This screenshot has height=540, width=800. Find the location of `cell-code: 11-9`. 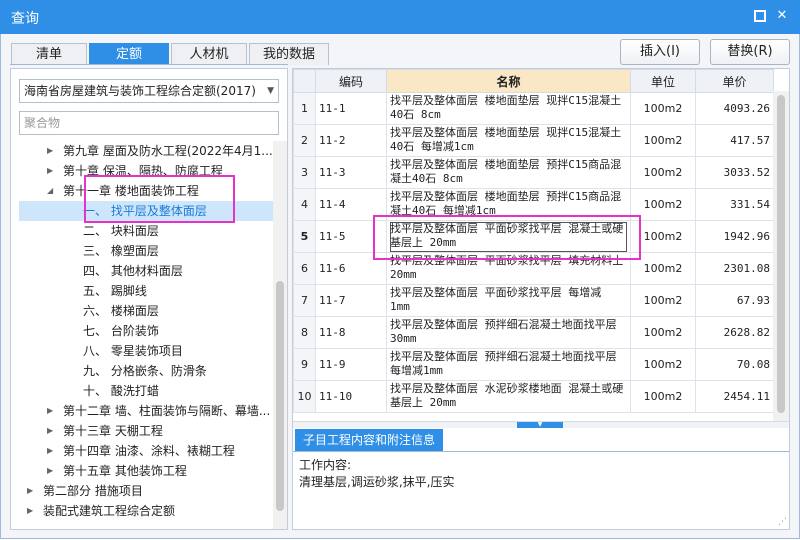

cell-code: 11-9 is located at coordinates (351, 364).